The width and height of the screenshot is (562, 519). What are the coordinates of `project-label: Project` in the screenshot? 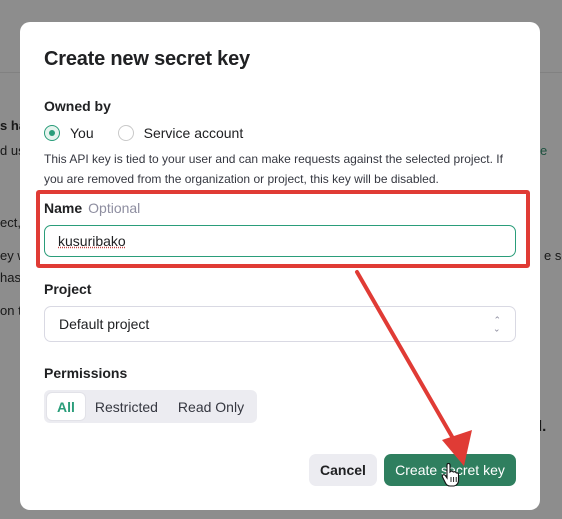 It's located at (68, 289).